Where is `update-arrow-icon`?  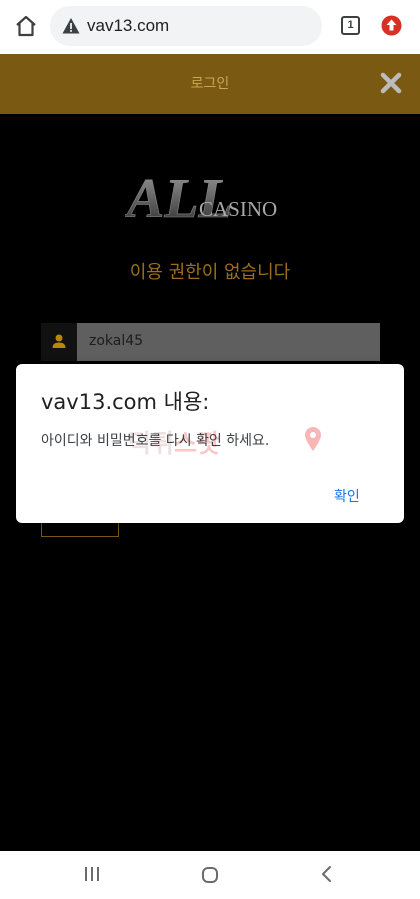 update-arrow-icon is located at coordinates (391, 25).